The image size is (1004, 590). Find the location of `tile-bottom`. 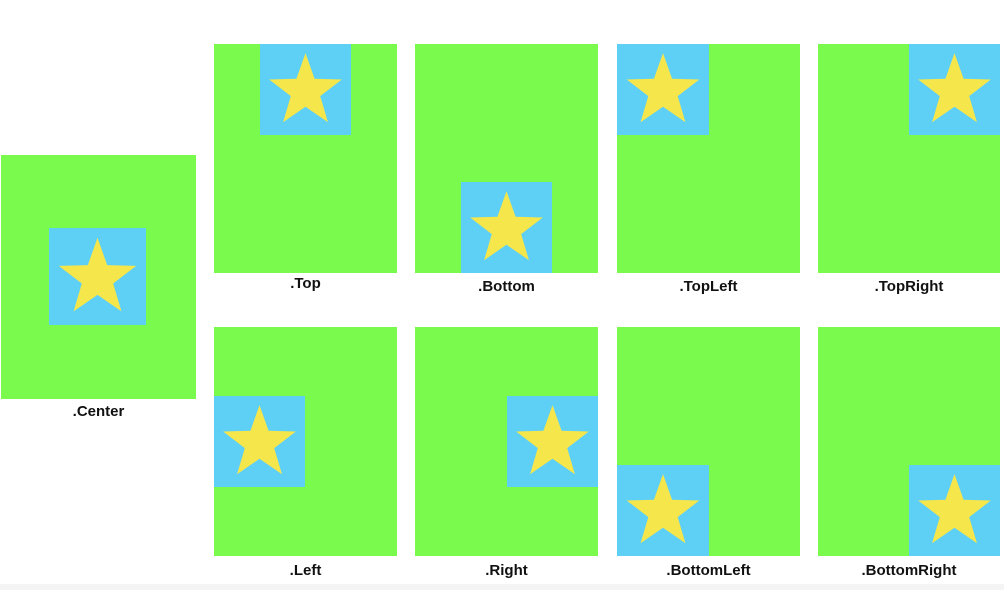

tile-bottom is located at coordinates (506, 227).